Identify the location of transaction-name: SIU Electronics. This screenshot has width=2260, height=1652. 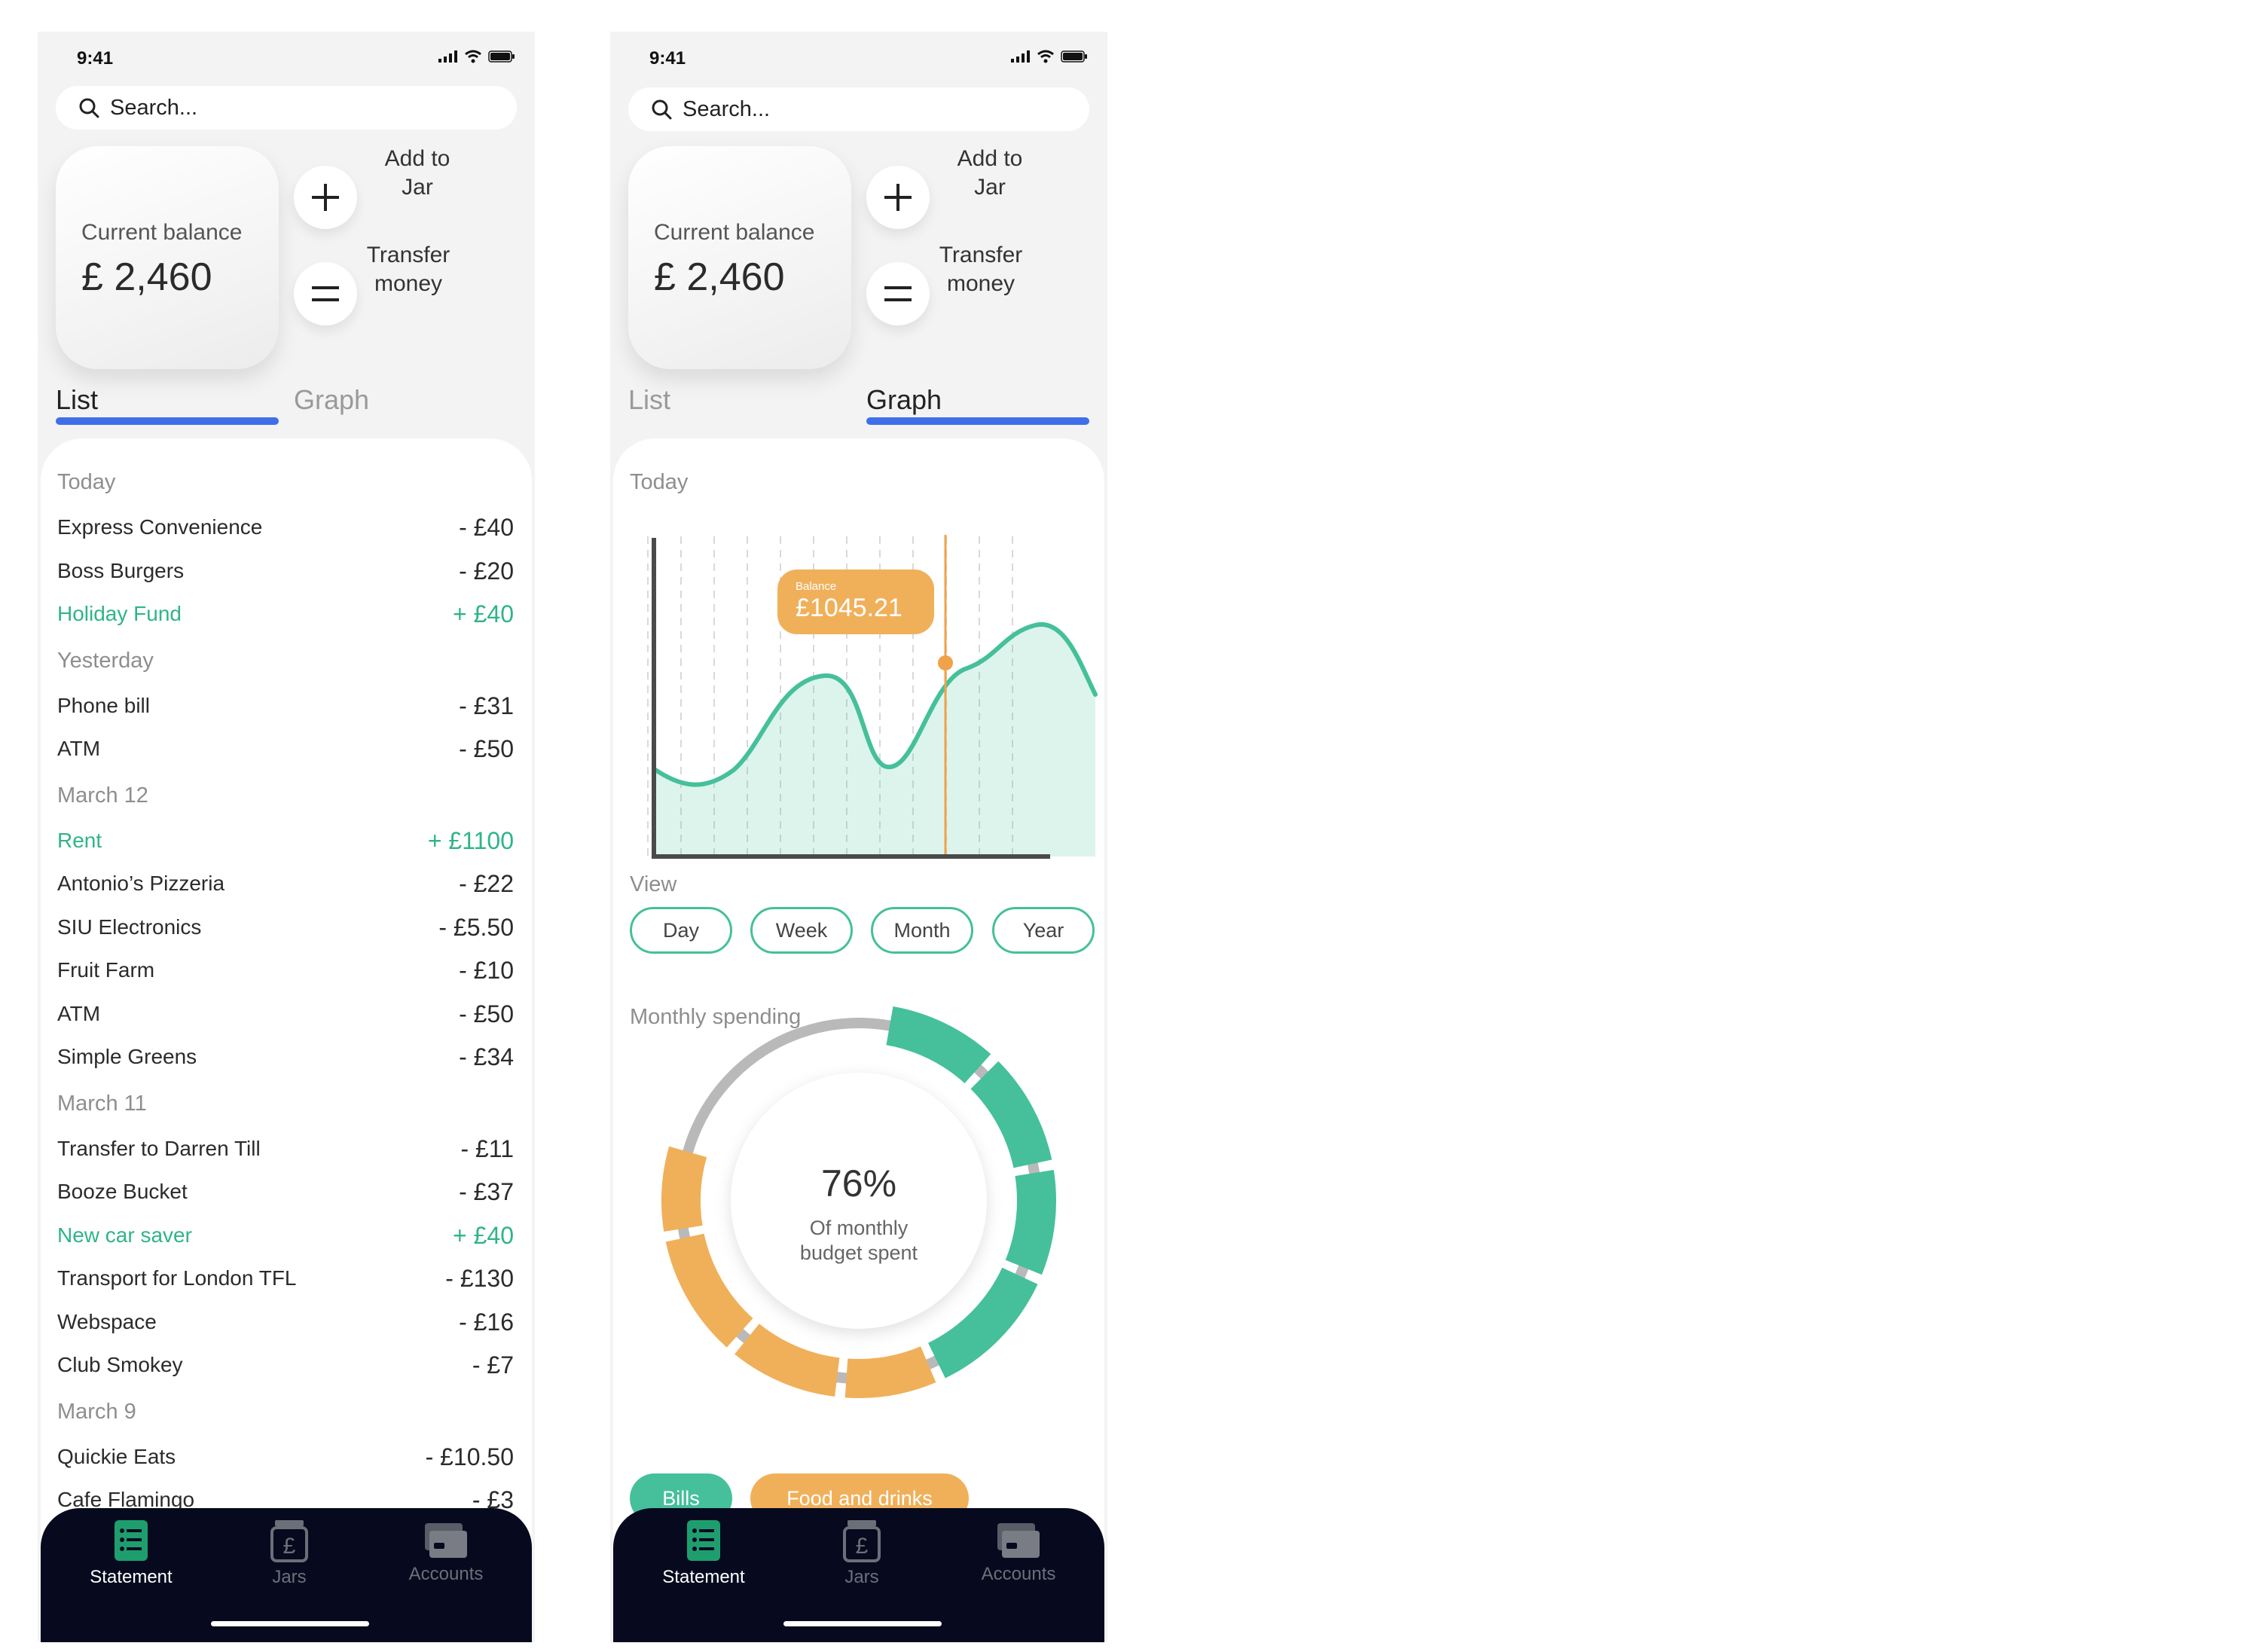
(129, 927).